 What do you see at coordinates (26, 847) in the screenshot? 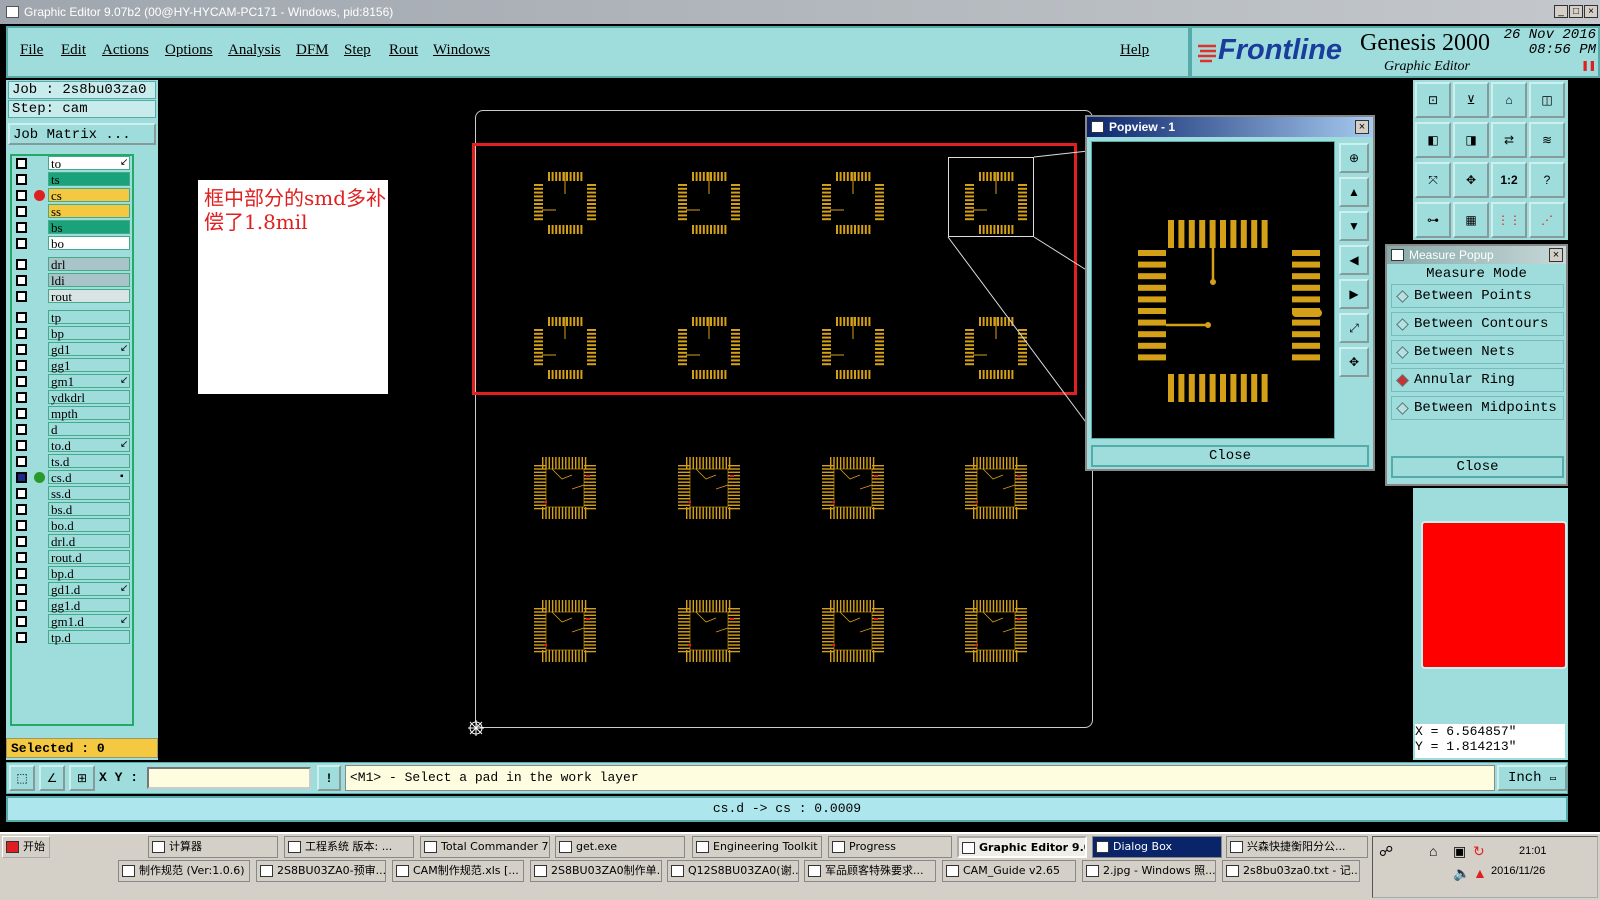
I see `start-button: 开始` at bounding box center [26, 847].